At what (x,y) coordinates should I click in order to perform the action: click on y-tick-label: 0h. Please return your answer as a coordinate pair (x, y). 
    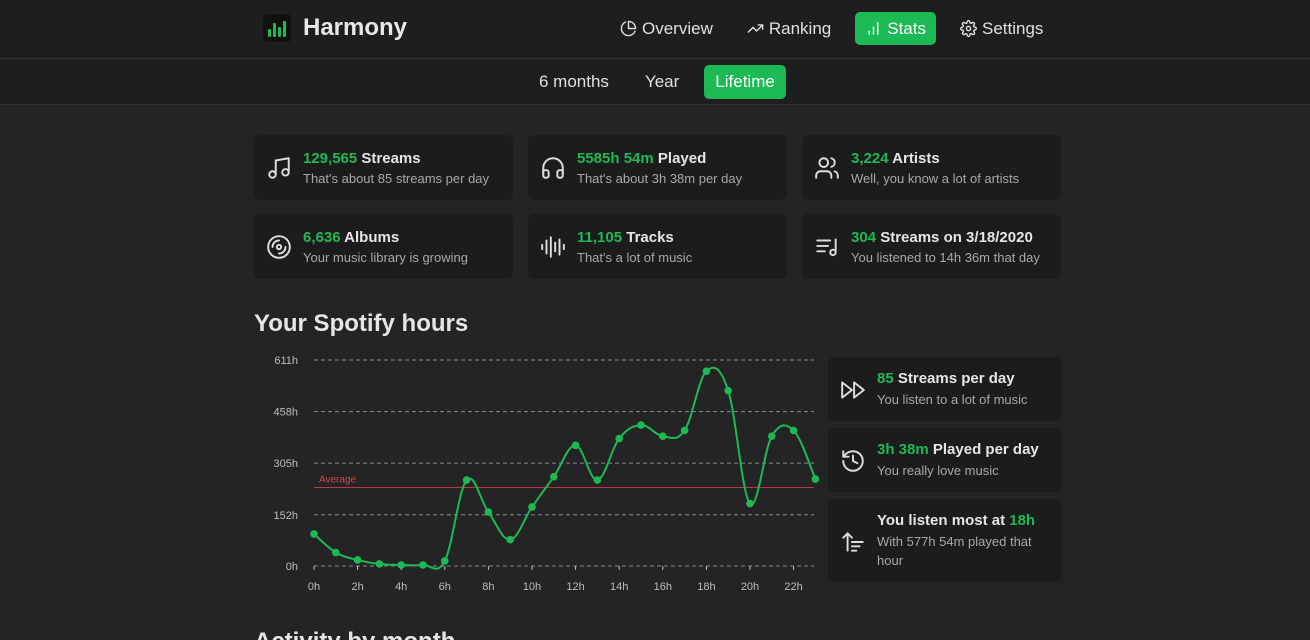
    Looking at the image, I should click on (292, 567).